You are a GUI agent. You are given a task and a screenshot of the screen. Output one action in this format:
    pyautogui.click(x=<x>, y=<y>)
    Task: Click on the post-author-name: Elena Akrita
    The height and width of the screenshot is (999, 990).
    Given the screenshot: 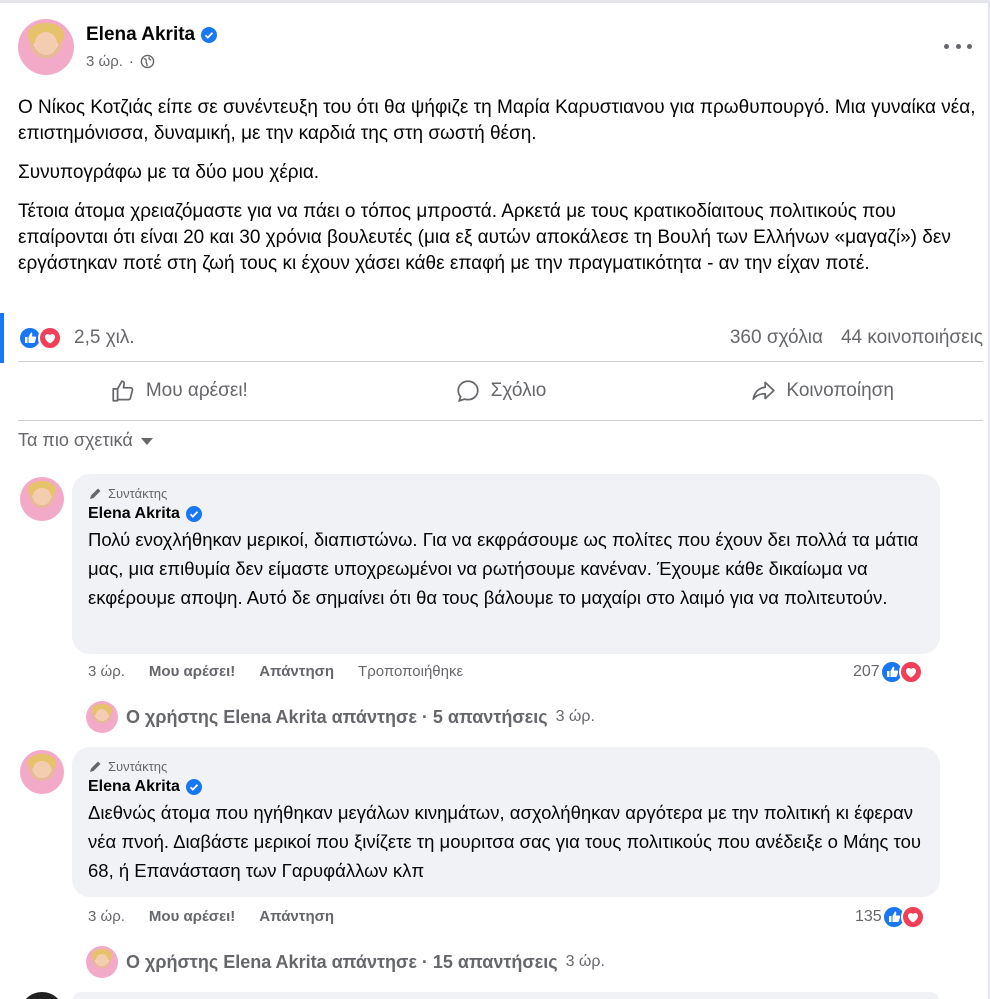 What is the action you would take?
    pyautogui.click(x=140, y=35)
    